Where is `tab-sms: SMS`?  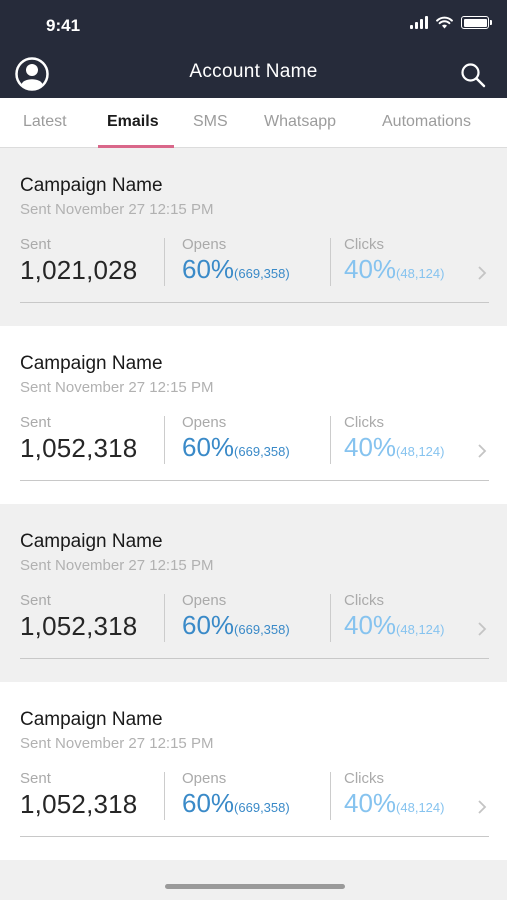 tab-sms: SMS is located at coordinates (210, 122).